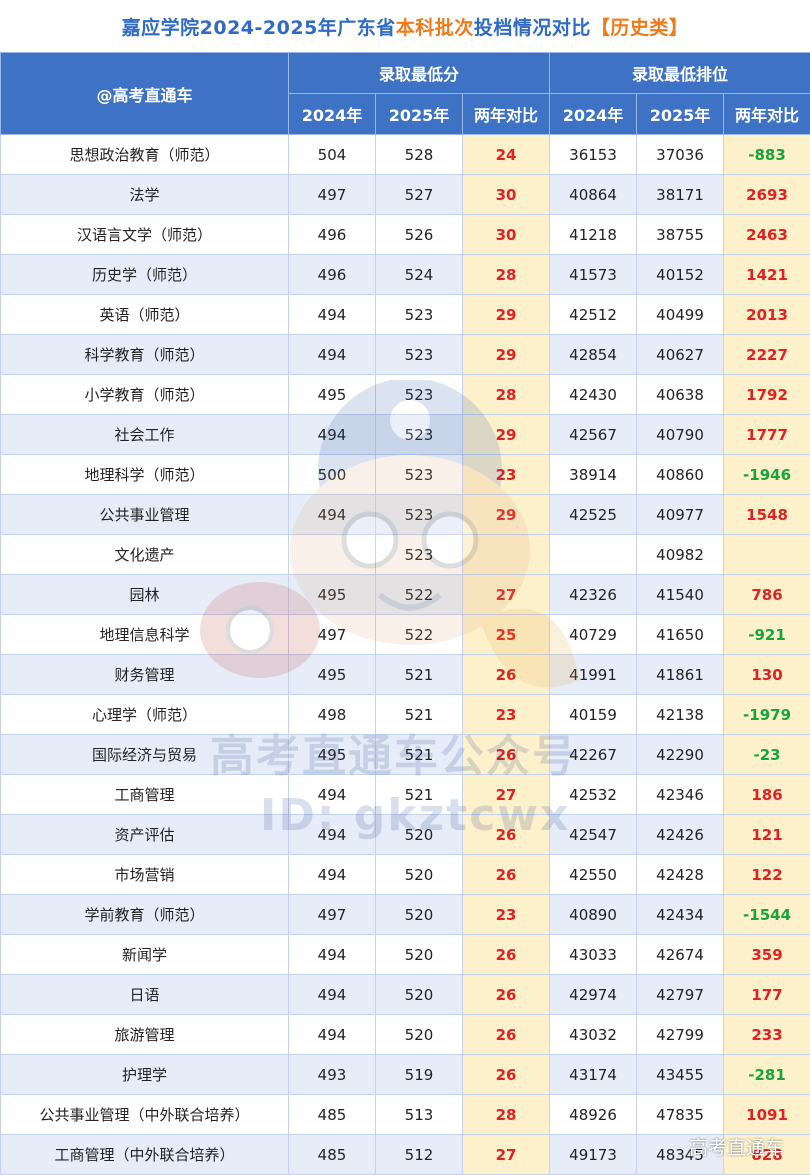  I want to click on rank-2024-cell: 42267, so click(593, 755).